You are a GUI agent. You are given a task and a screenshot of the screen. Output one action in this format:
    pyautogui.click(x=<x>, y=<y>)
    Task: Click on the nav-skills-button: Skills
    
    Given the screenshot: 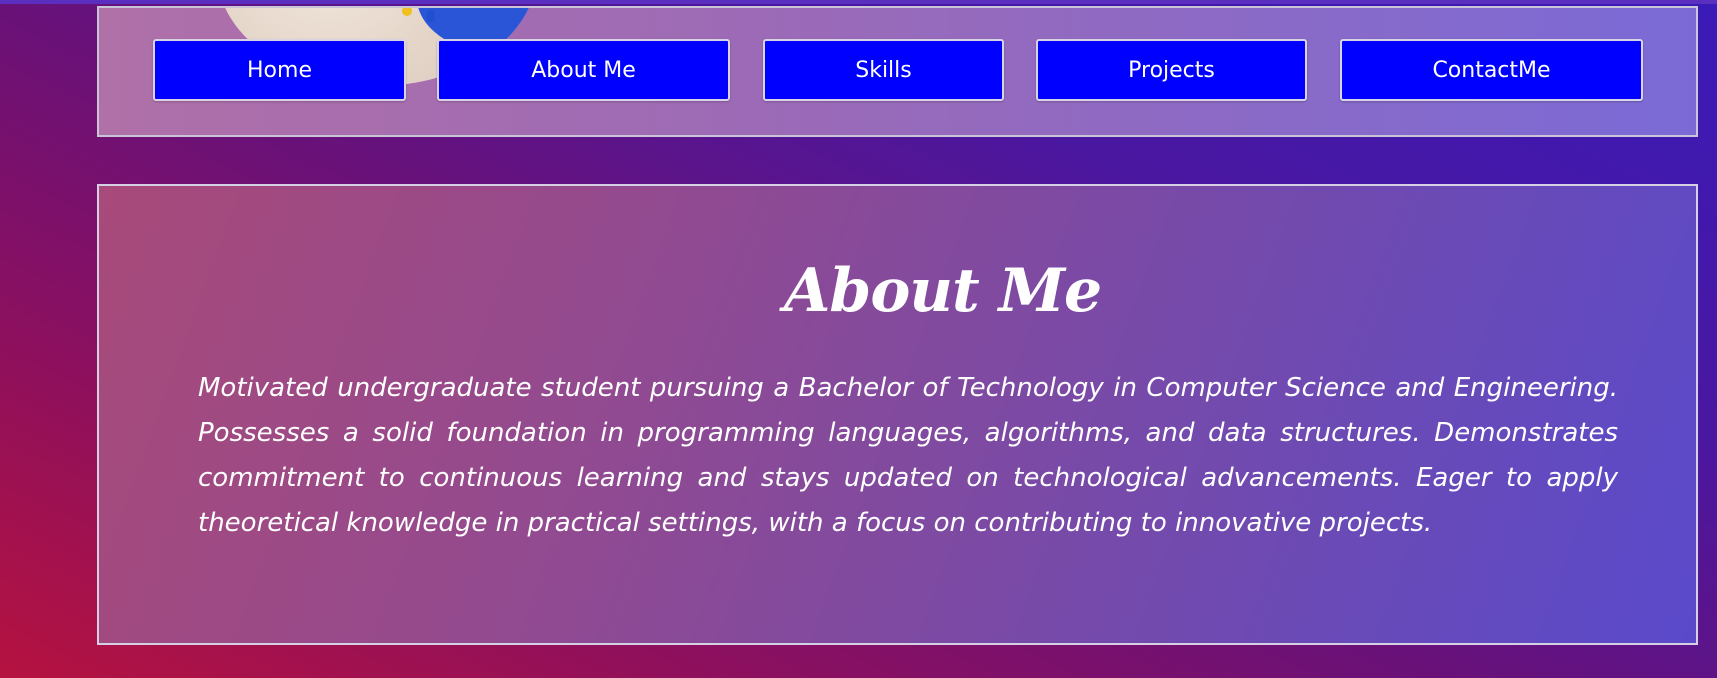 What is the action you would take?
    pyautogui.click(x=883, y=70)
    